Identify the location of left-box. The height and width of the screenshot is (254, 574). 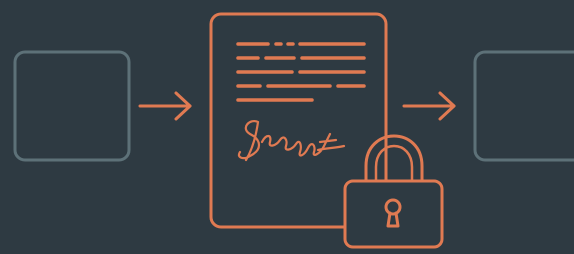
(72, 106).